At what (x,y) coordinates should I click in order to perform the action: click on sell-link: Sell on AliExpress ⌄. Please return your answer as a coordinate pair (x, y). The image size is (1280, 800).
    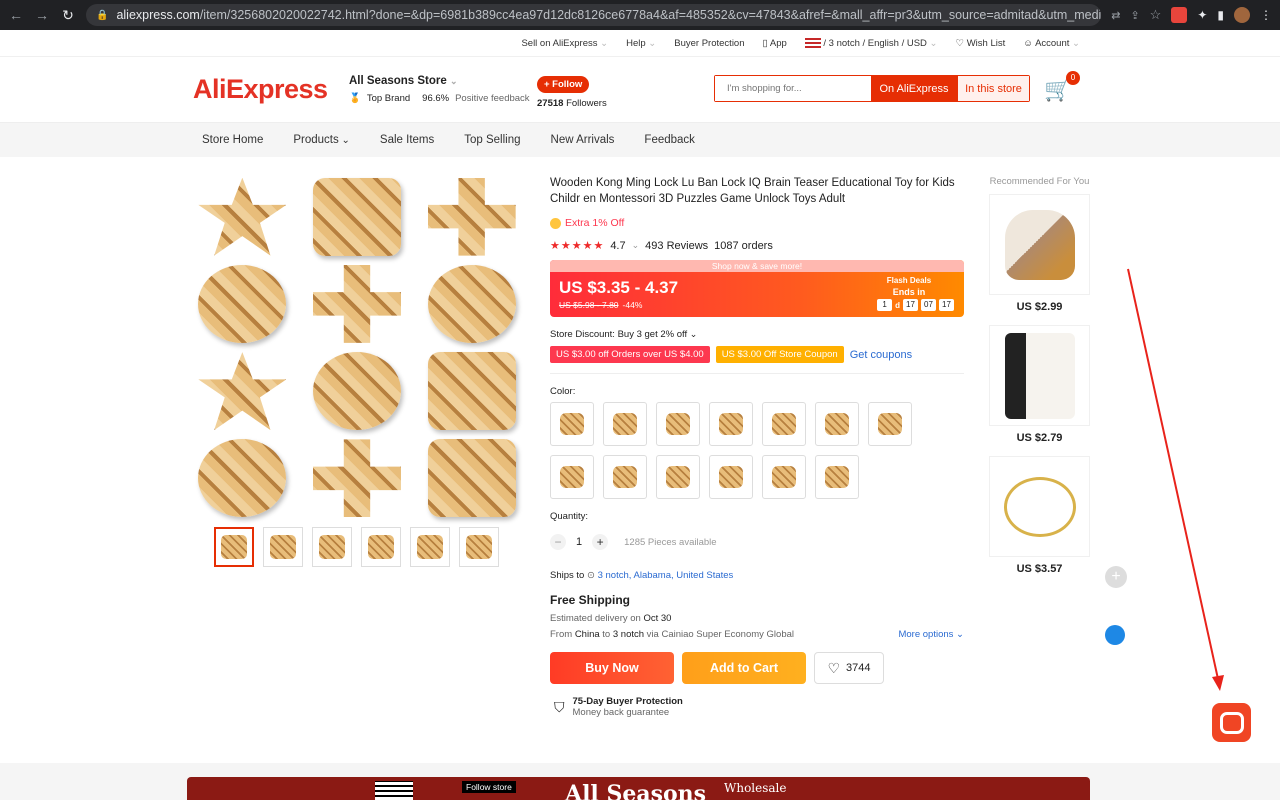
    Looking at the image, I should click on (564, 43).